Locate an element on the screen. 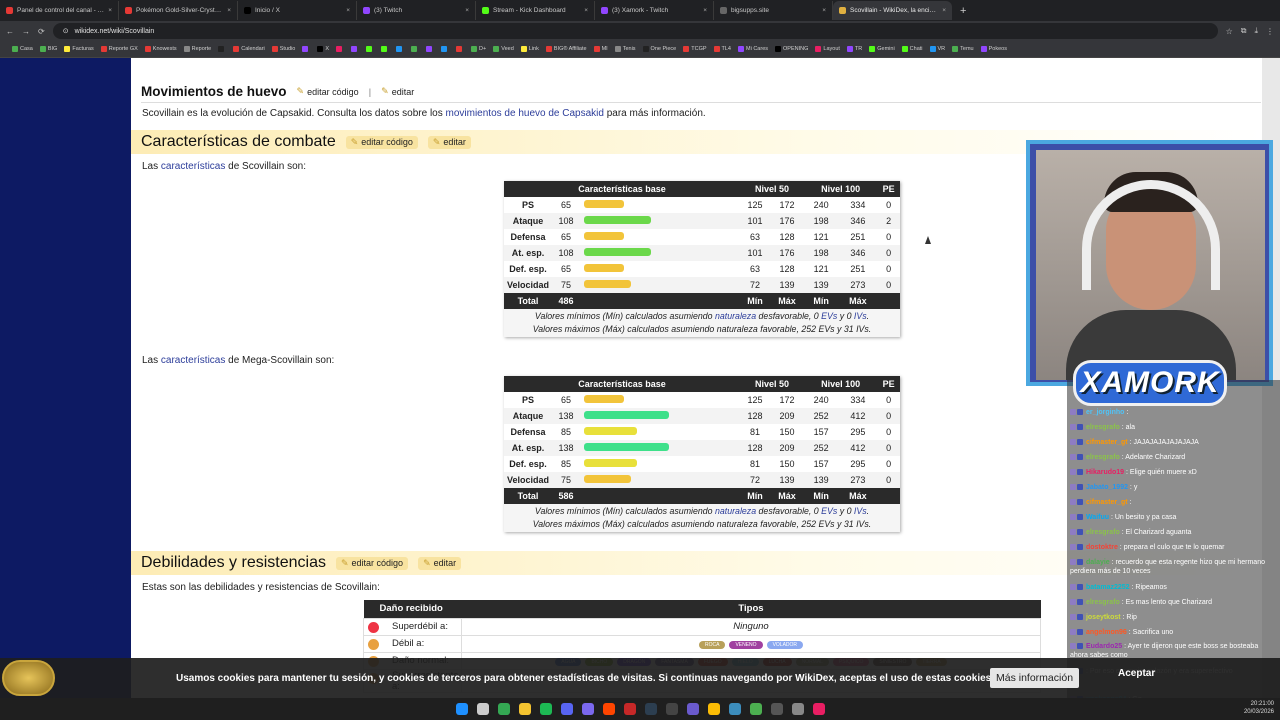 The image size is (1280, 720). back-icon: ← is located at coordinates (10, 31).